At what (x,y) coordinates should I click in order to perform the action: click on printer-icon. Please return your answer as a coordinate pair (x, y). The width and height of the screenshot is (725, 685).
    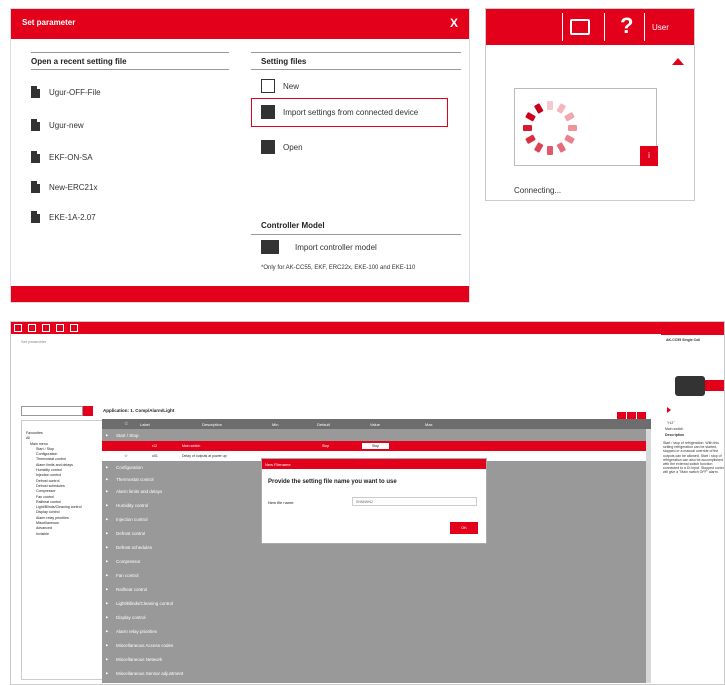
    Looking at the image, I should click on (580, 27).